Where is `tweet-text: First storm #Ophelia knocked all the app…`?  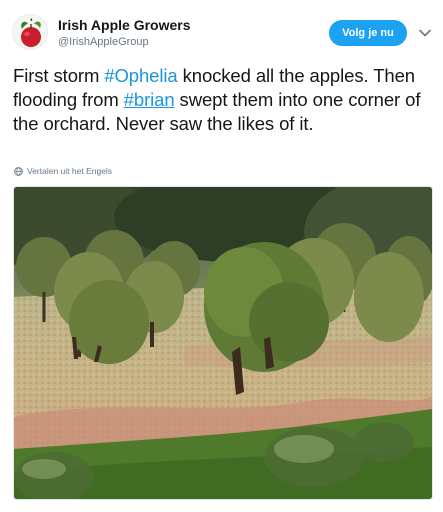
tweet-text: First storm #Ophelia knocked all the app… is located at coordinates (225, 100).